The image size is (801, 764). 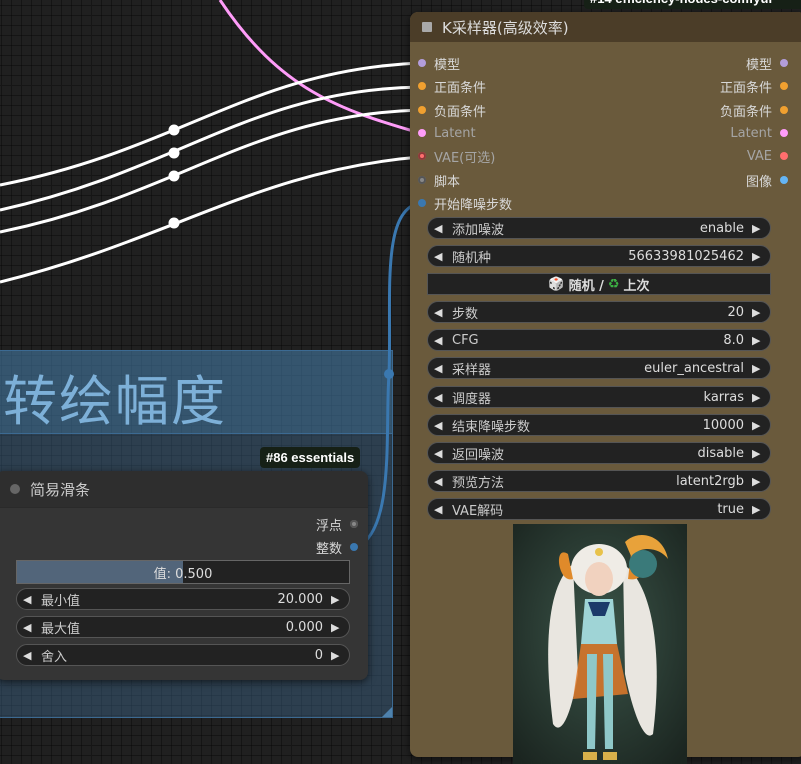 What do you see at coordinates (115, 401) in the screenshot?
I see `group-title: 转绘幅度` at bounding box center [115, 401].